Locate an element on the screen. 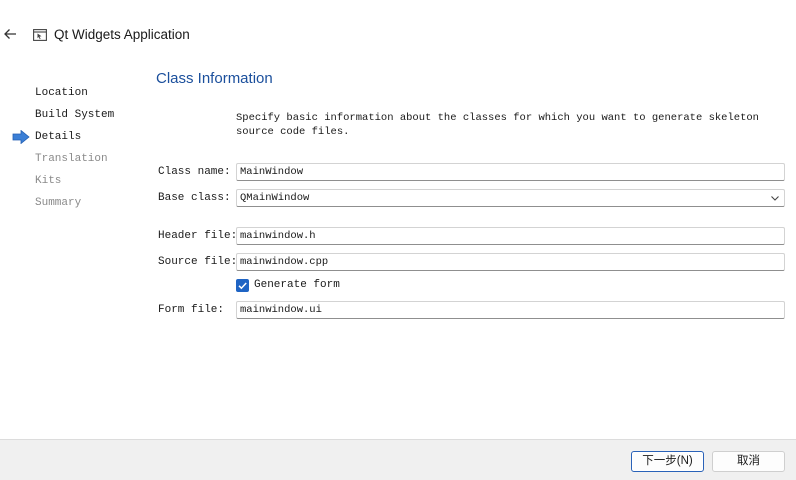 This screenshot has width=796, height=480. source-file-input: mainwindow.cpp is located at coordinates (510, 262).